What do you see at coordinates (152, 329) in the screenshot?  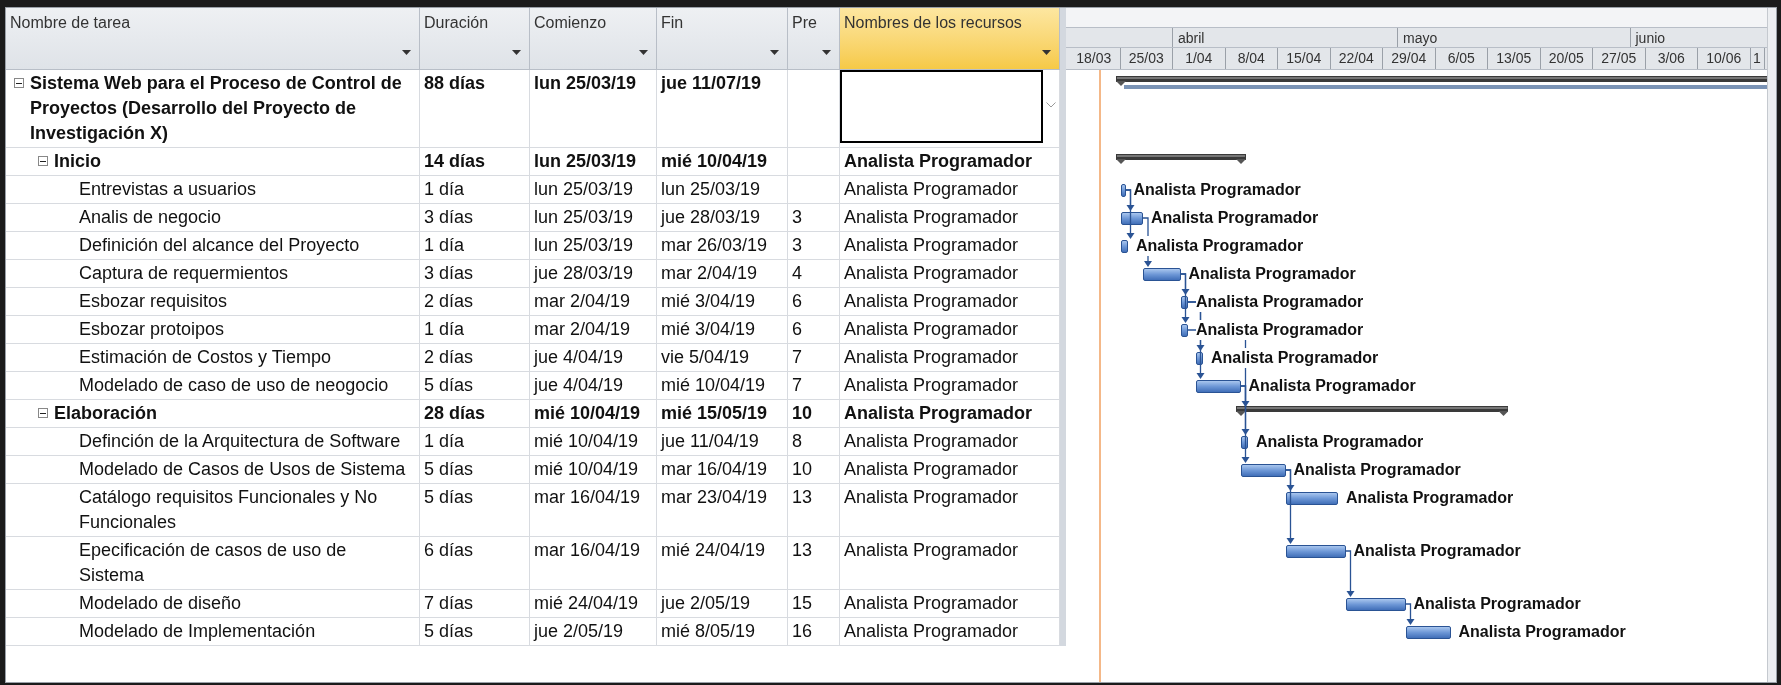 I see `task-name: Esbozar protoipos` at bounding box center [152, 329].